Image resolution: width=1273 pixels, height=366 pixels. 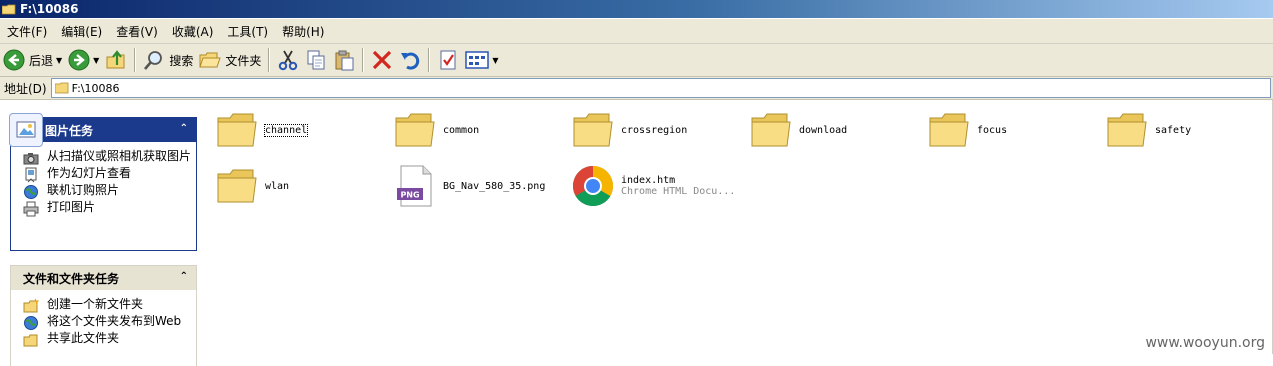 I want to click on task-new-folder: 创建一个新文件夹, so click(x=103, y=305).